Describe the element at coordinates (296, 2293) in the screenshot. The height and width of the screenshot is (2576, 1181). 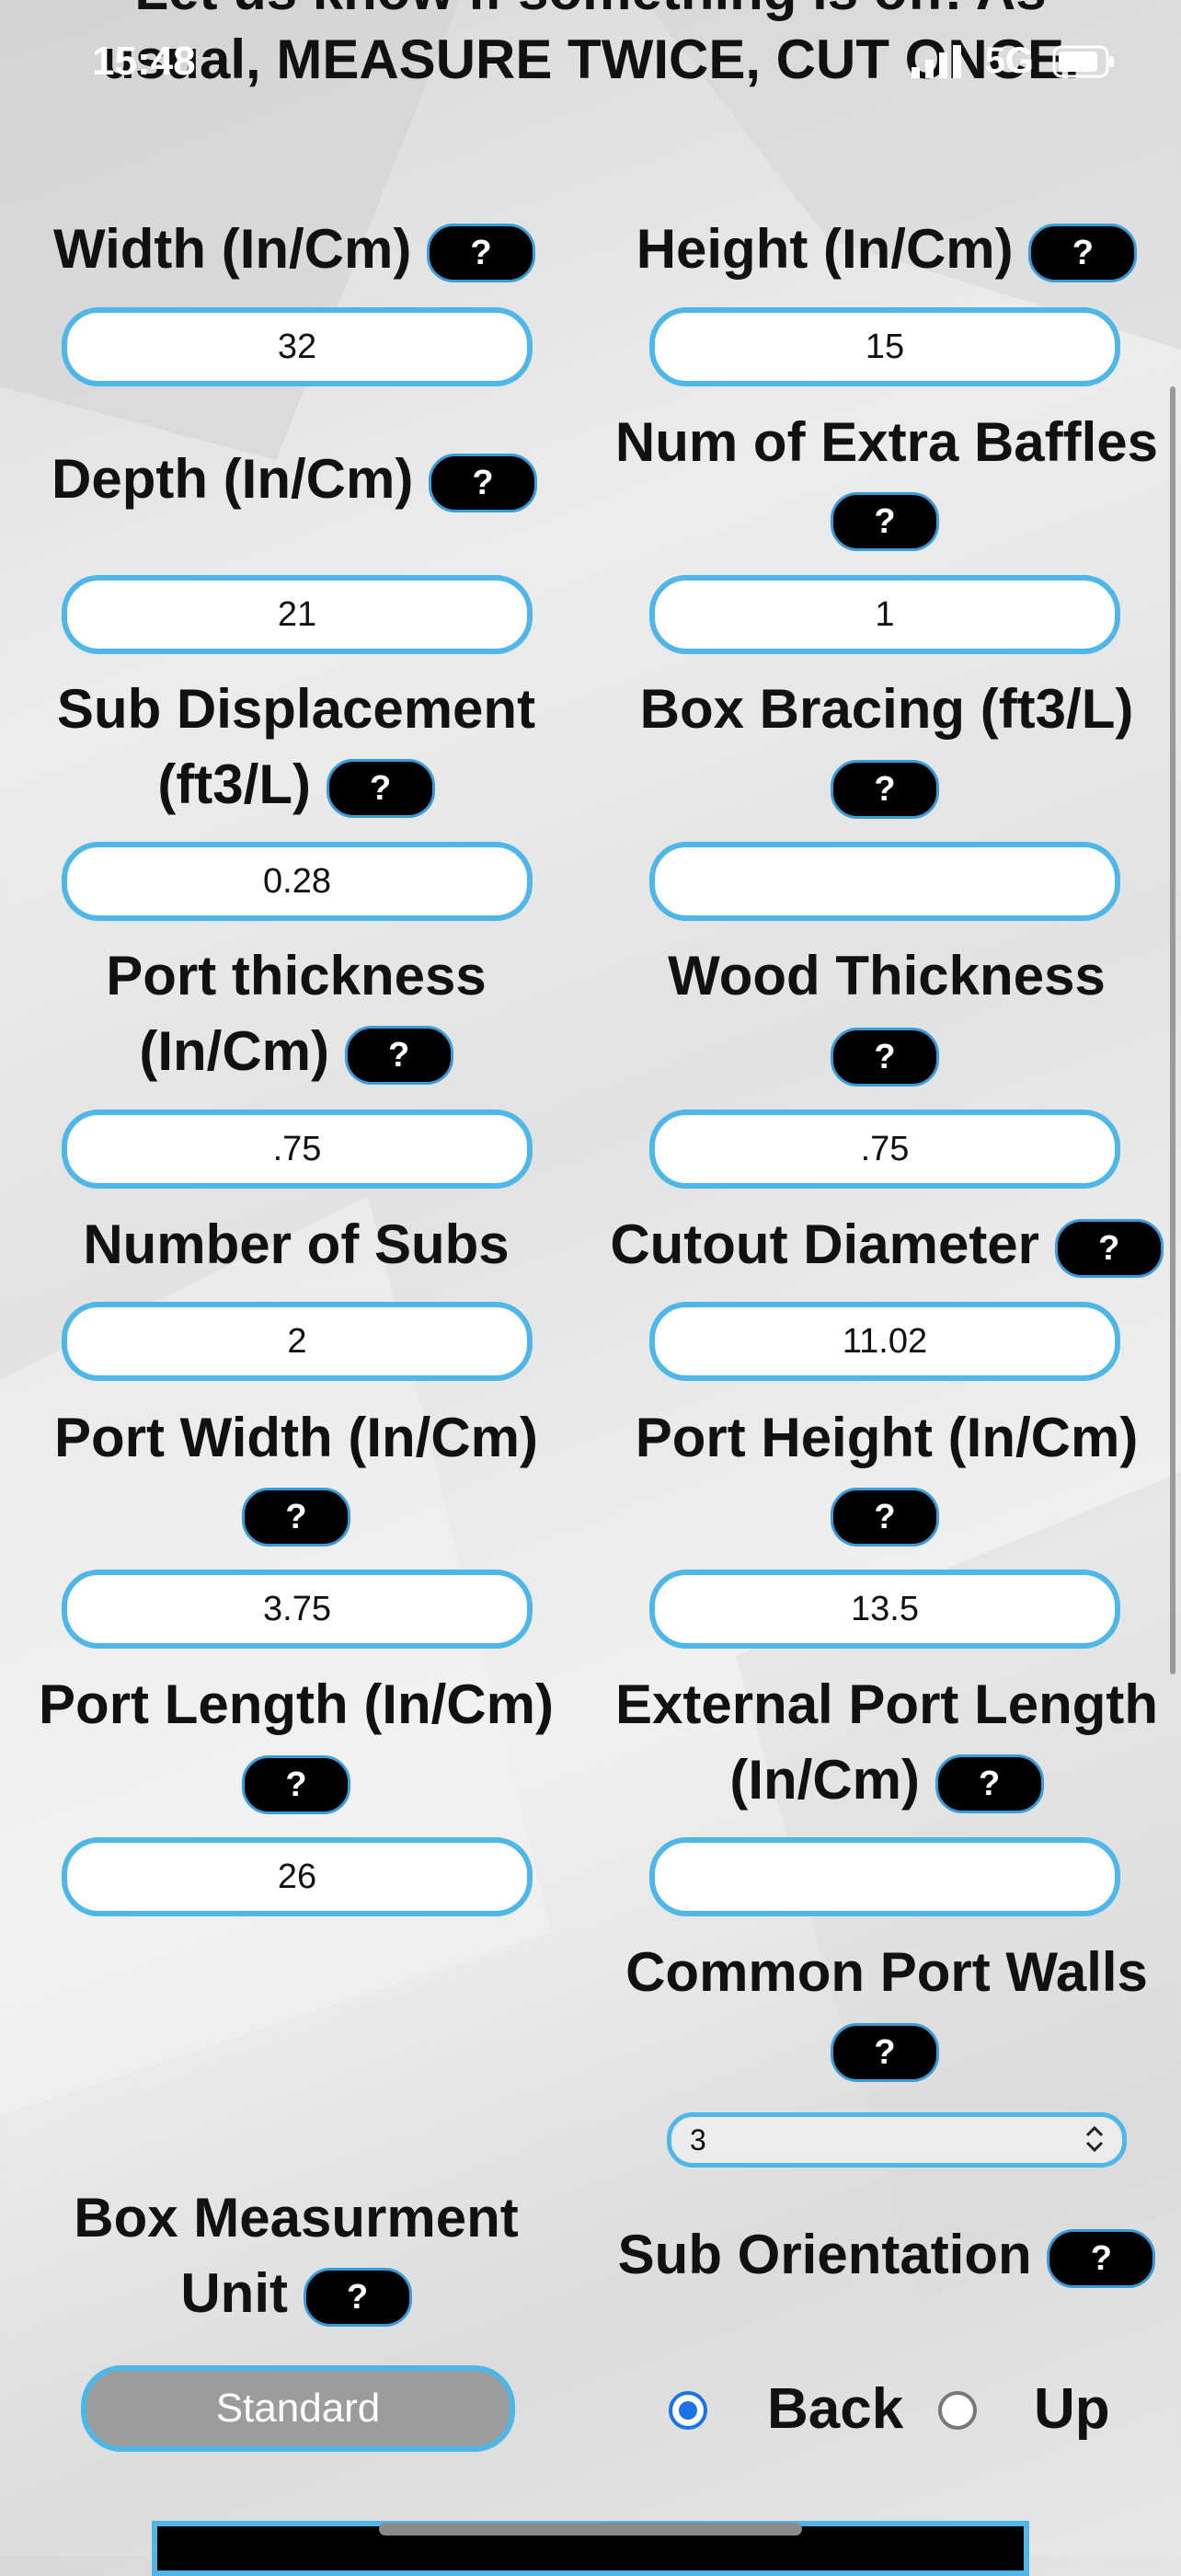
I see `box-unit-label-row2: Unit ?` at that location.